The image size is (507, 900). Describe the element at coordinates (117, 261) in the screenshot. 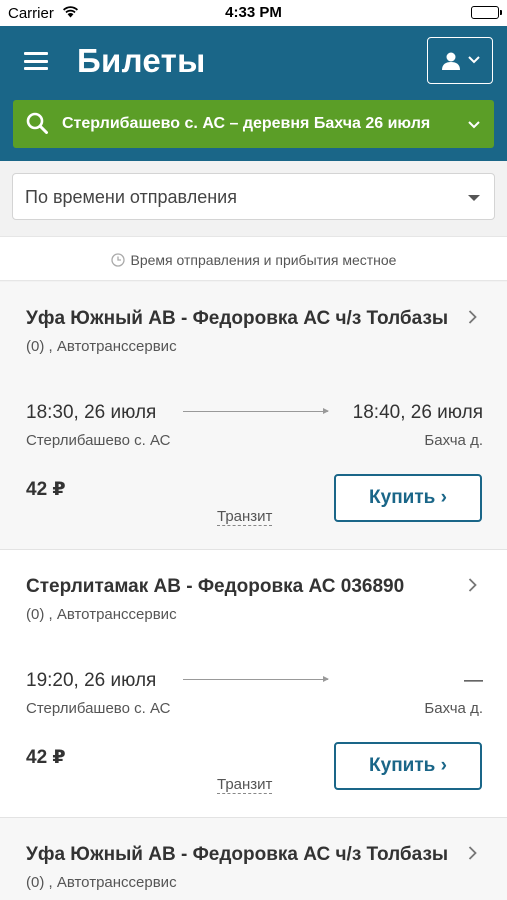

I see `clock-icon` at that location.